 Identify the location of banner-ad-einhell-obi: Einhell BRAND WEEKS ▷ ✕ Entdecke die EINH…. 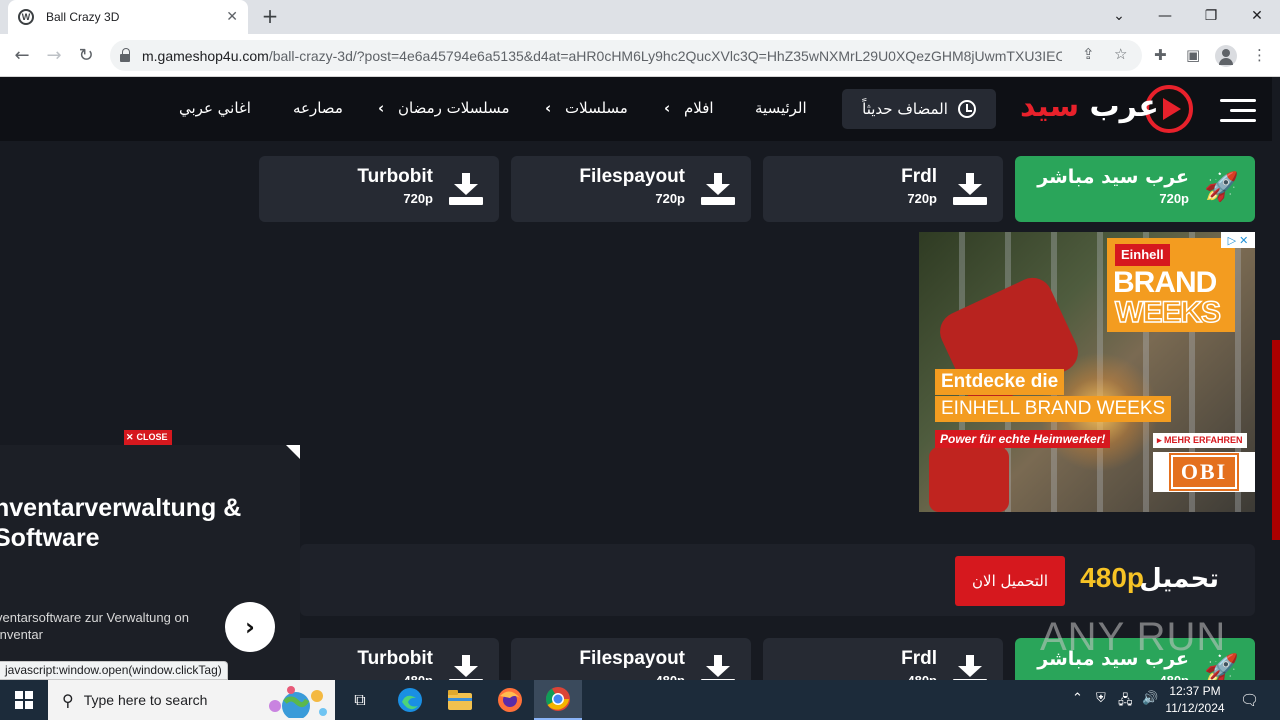
(1087, 372).